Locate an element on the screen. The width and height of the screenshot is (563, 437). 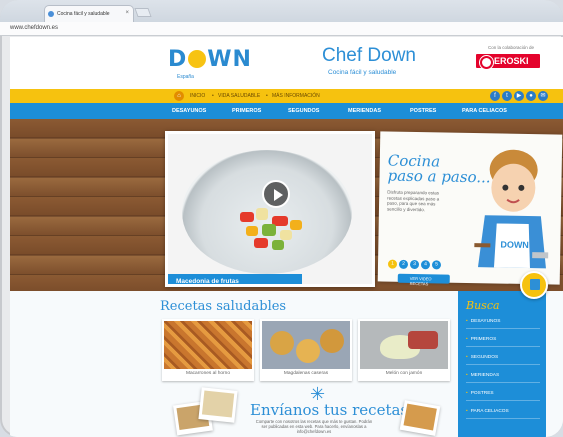
recipe-card-macarrones: Macarrones al horno is located at coordinates (208, 350).